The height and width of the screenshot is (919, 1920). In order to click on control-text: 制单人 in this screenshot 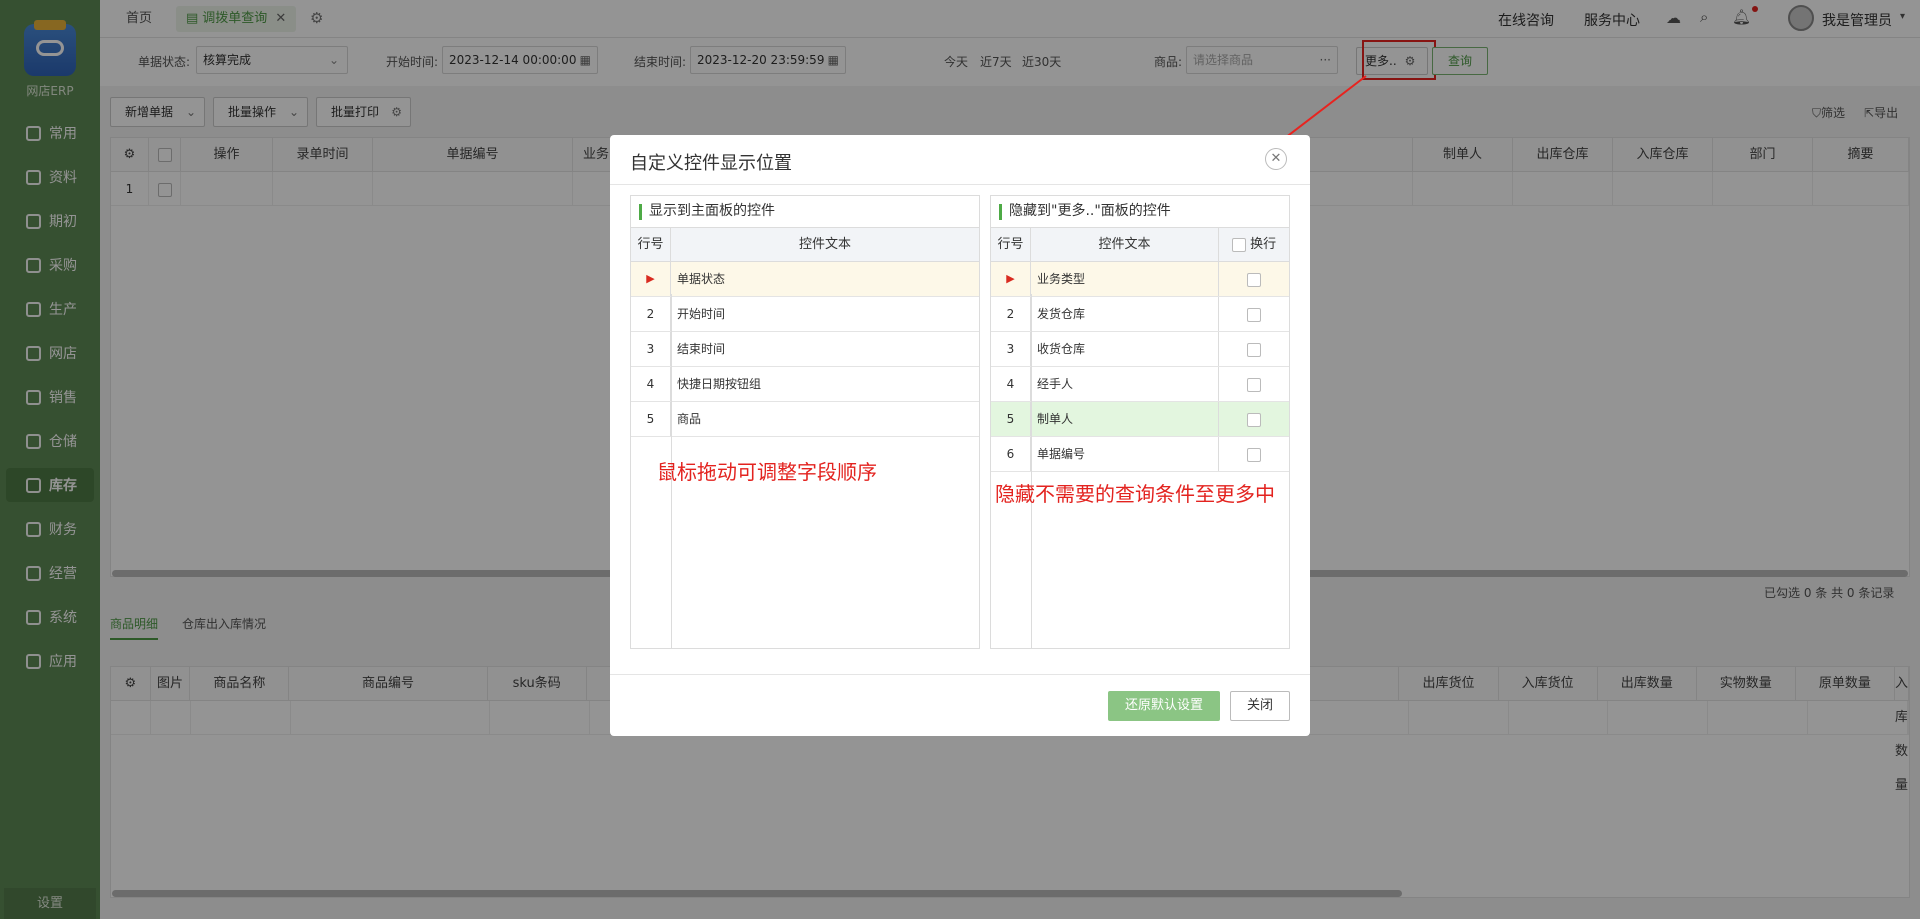, I will do `click(1125, 419)`.